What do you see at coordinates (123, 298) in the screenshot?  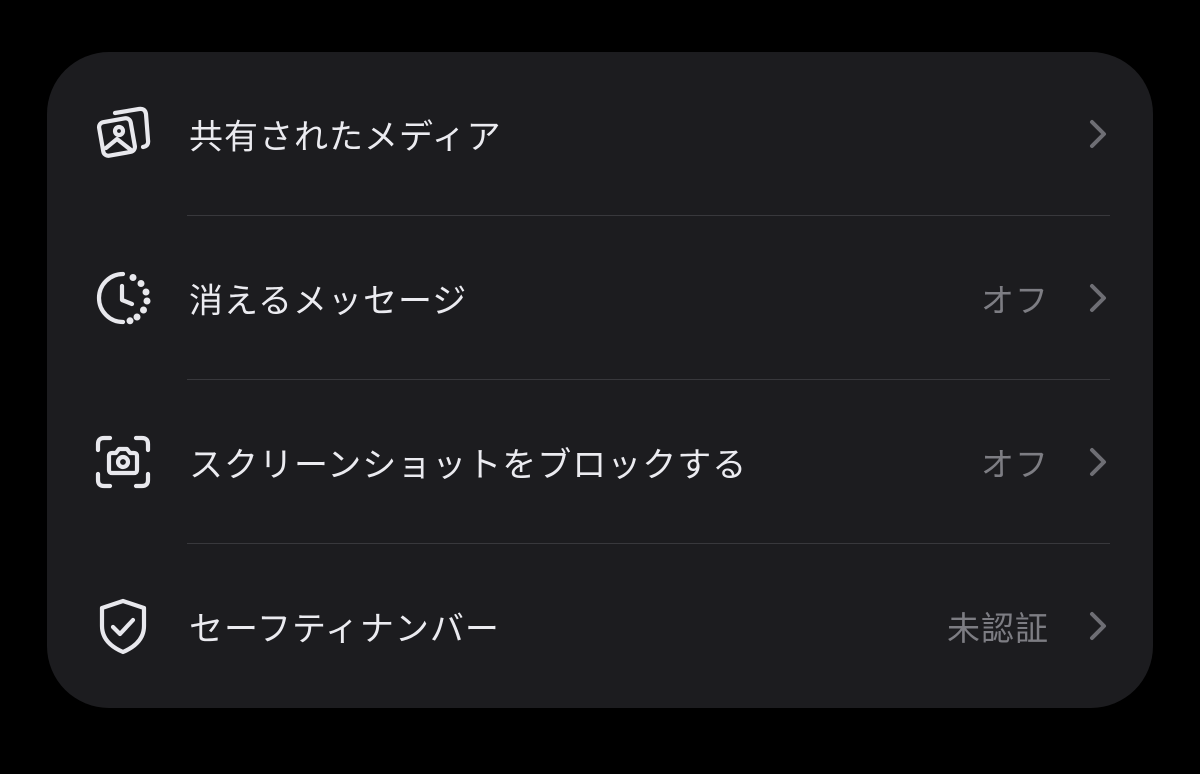 I see `disappearing-timer-icon` at bounding box center [123, 298].